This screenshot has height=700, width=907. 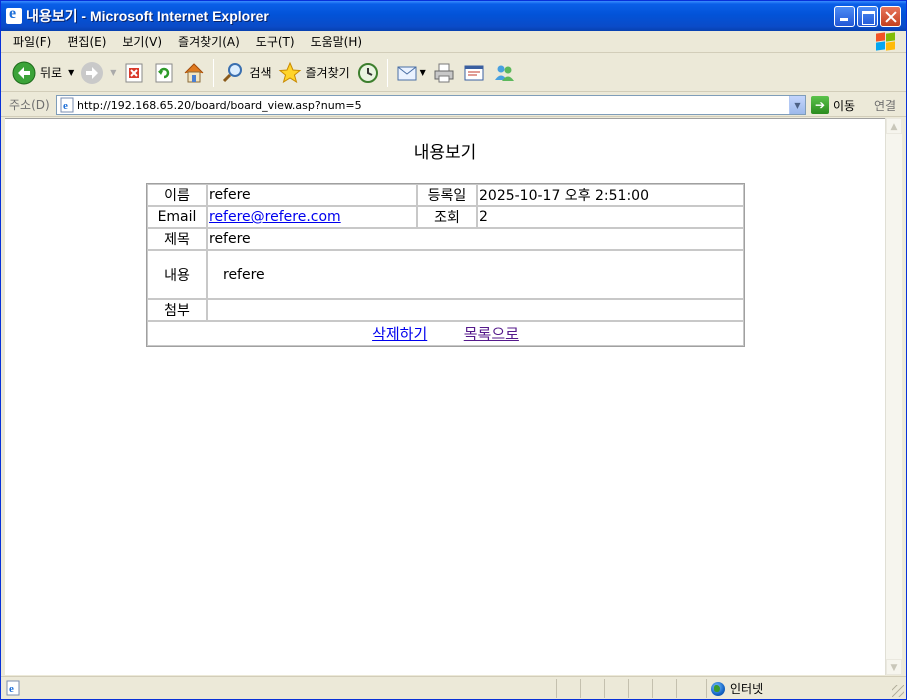 I want to click on window-title: 내용보기 - Microsoft Internet Explorer, so click(x=147, y=16).